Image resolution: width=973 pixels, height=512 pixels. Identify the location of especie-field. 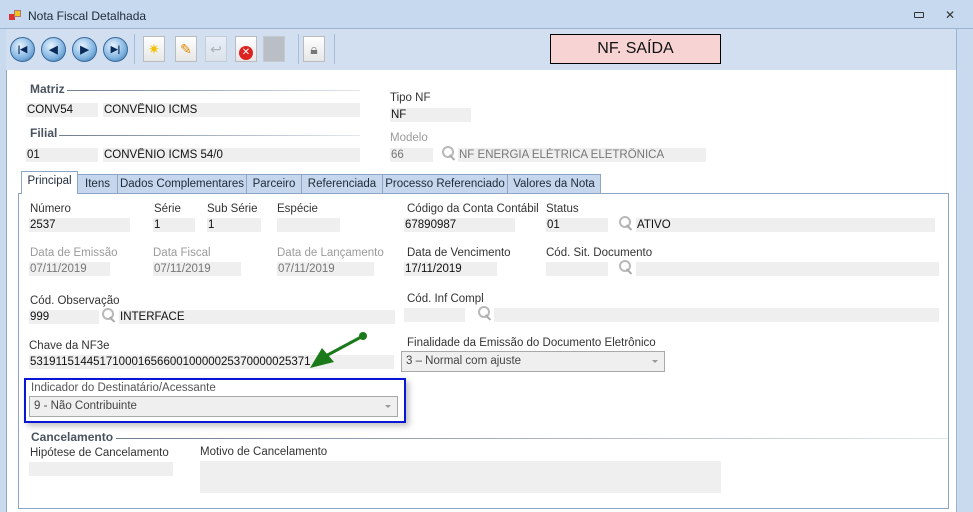
(308, 225).